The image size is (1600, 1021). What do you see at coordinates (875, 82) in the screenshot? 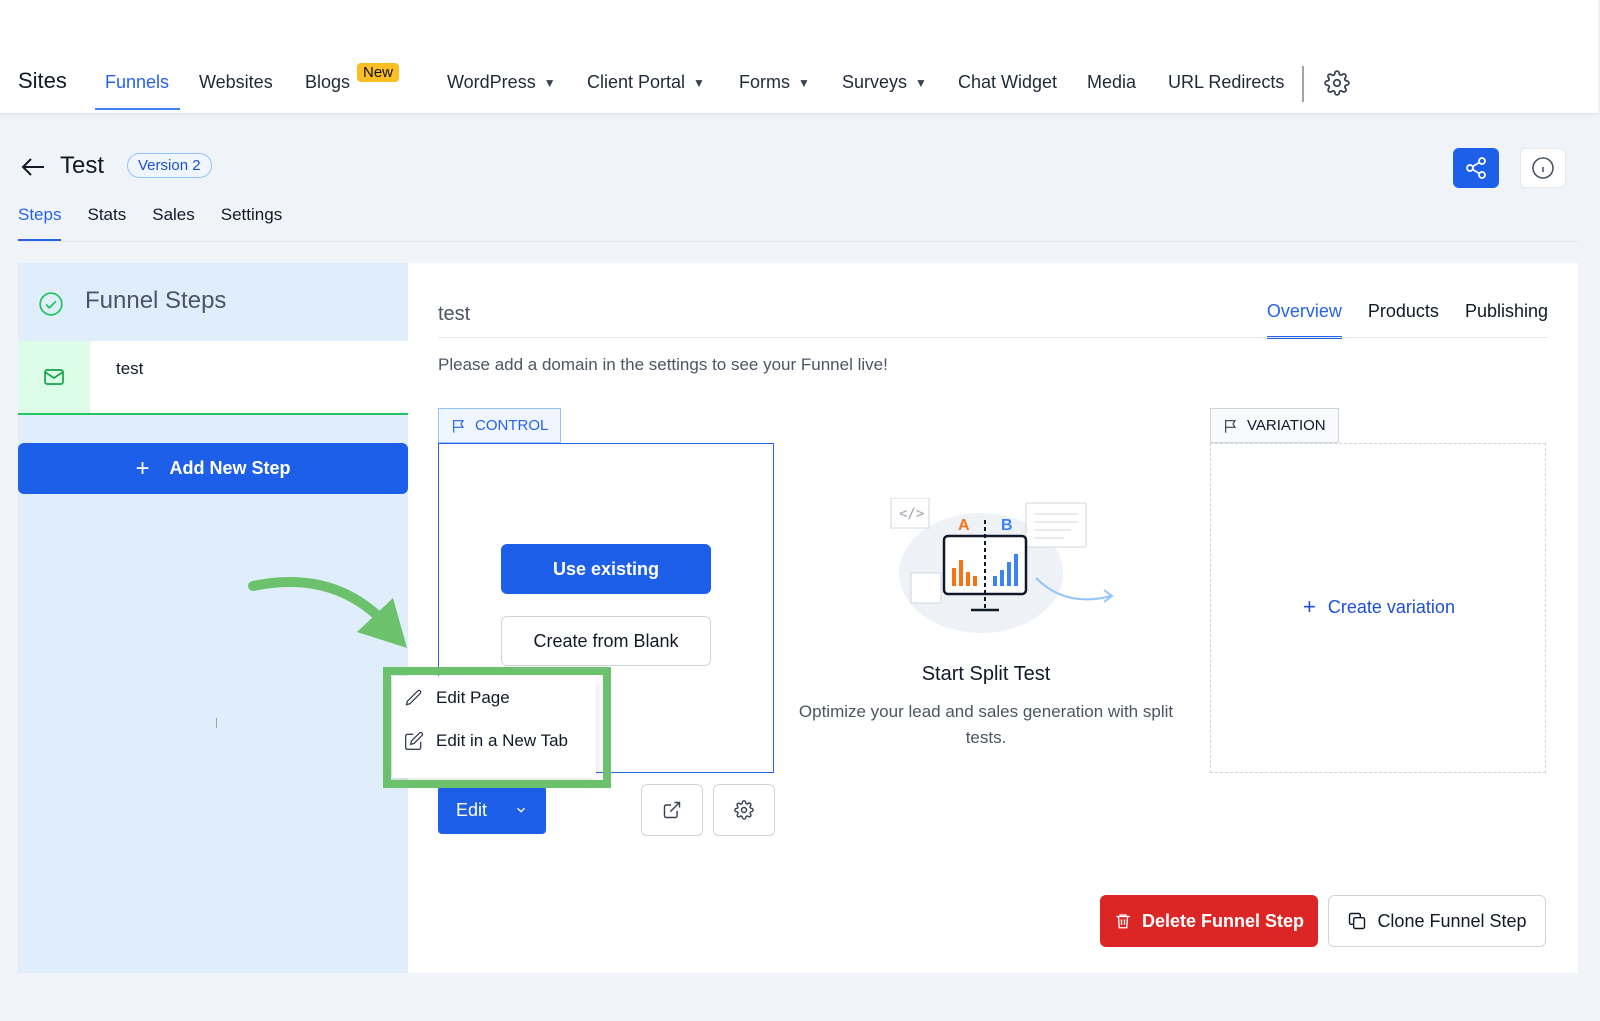
I see `nav-label: Surveys` at bounding box center [875, 82].